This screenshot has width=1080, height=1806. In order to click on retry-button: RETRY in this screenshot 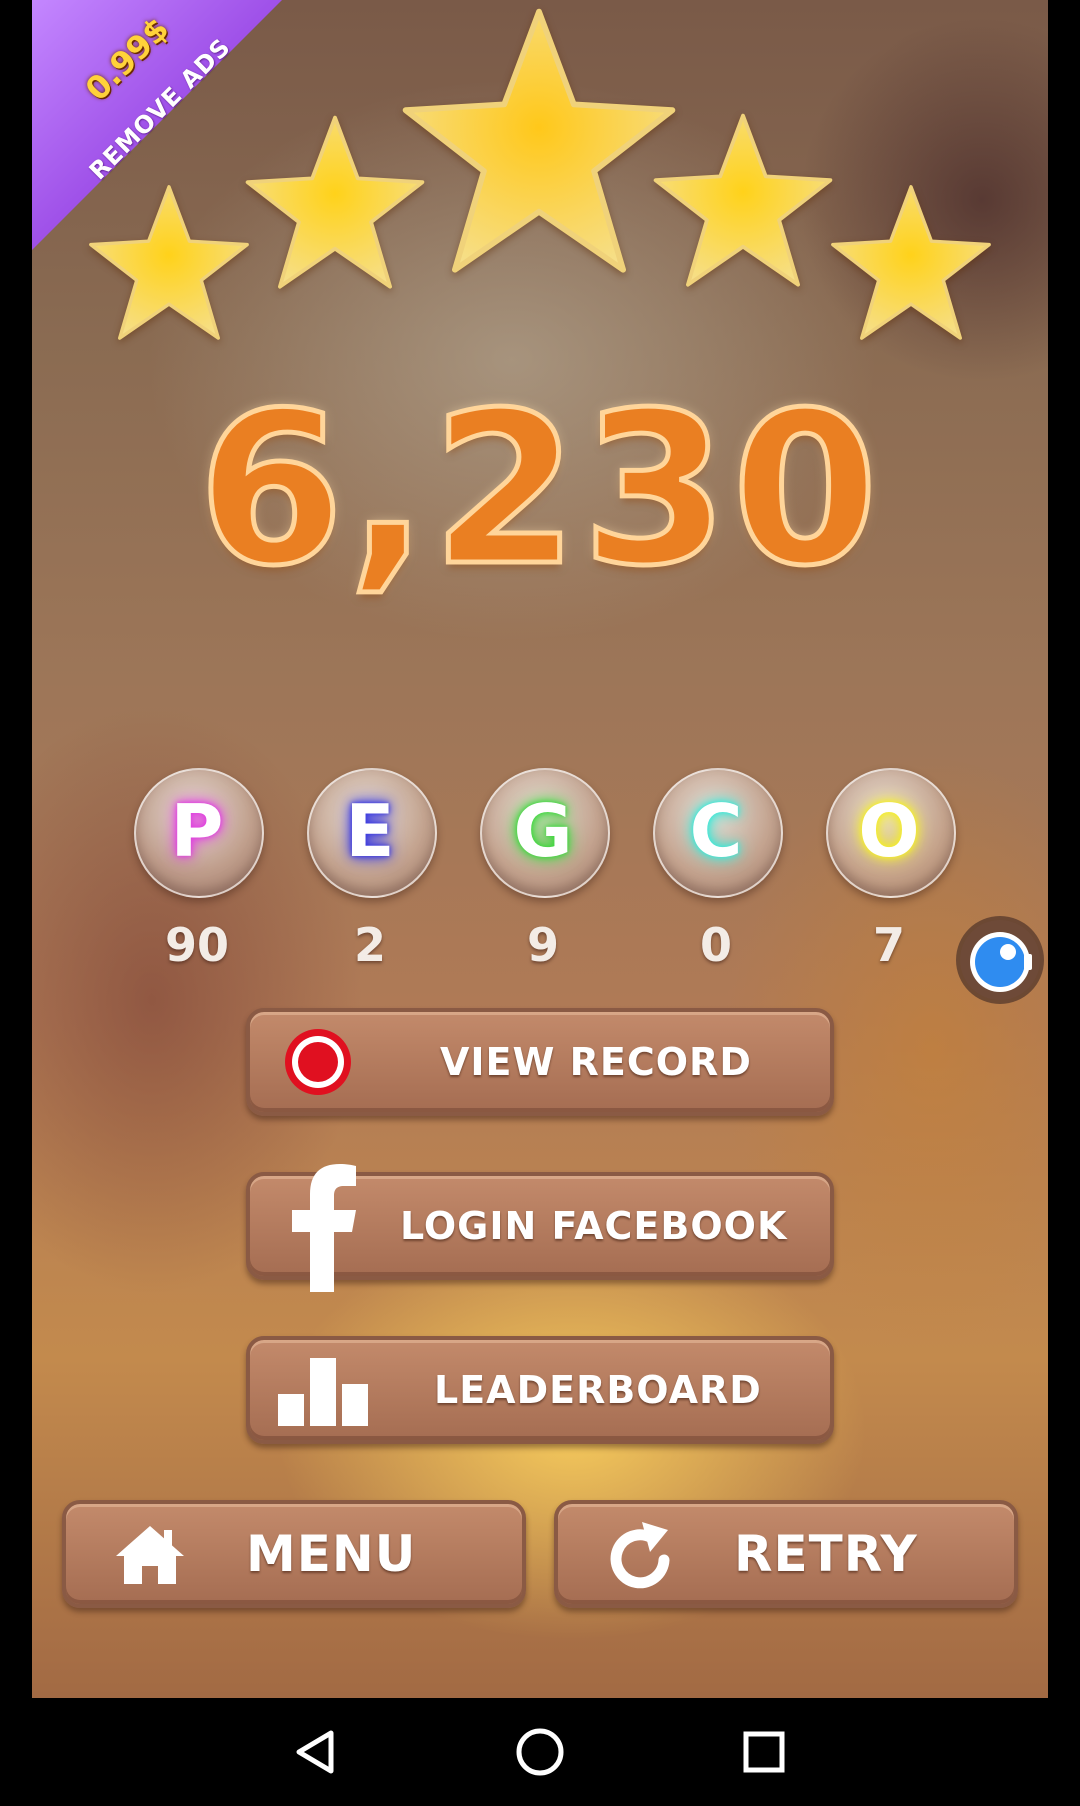, I will do `click(786, 1554)`.